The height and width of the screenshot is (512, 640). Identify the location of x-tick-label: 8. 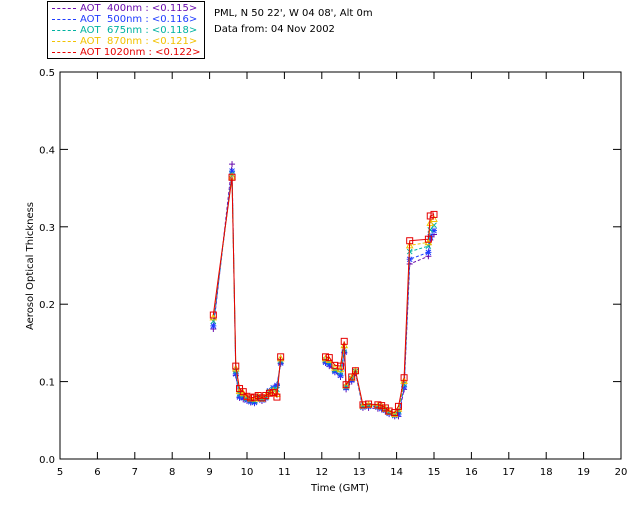
(172, 472).